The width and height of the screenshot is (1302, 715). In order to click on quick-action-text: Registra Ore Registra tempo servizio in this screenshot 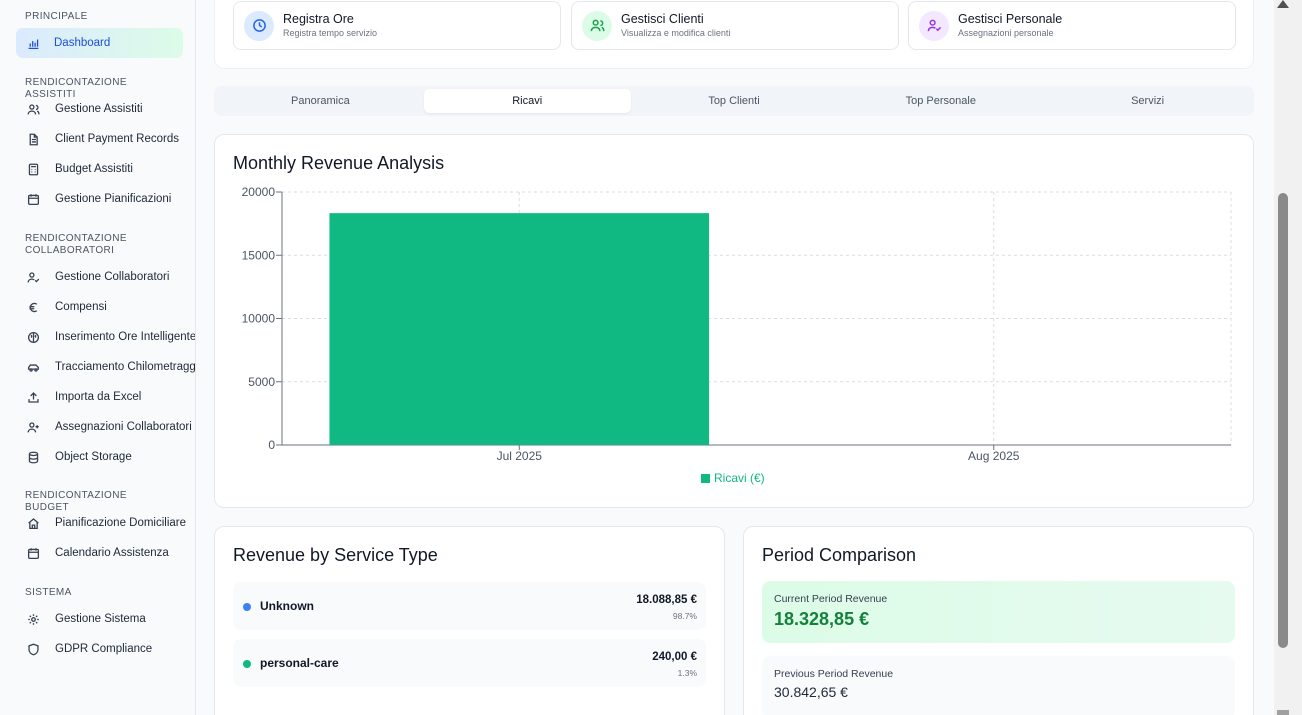, I will do `click(330, 26)`.